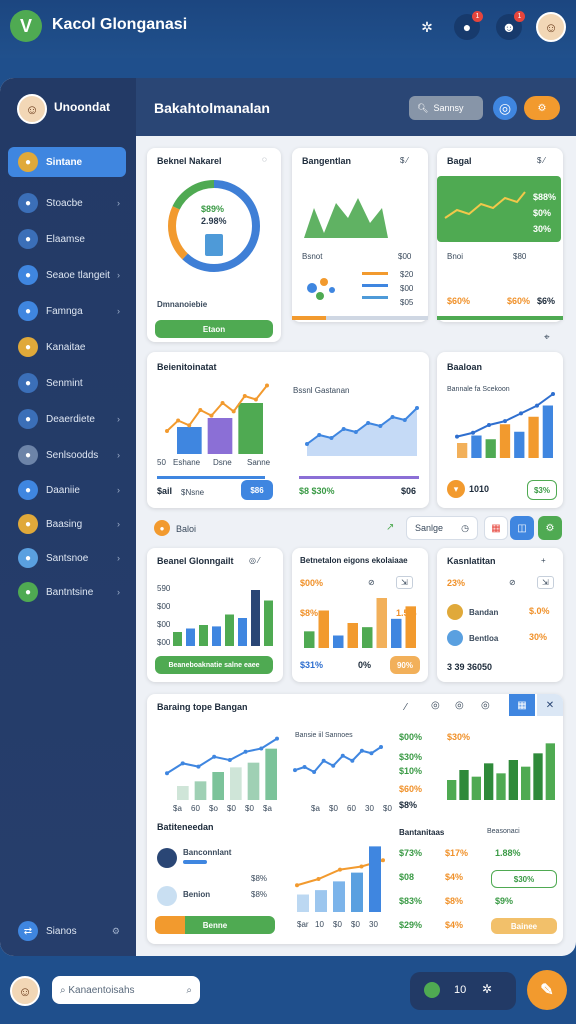 This screenshot has width=576, height=1024. What do you see at coordinates (442, 528) in the screenshot?
I see `filter-select: Sanlge ◷` at bounding box center [442, 528].